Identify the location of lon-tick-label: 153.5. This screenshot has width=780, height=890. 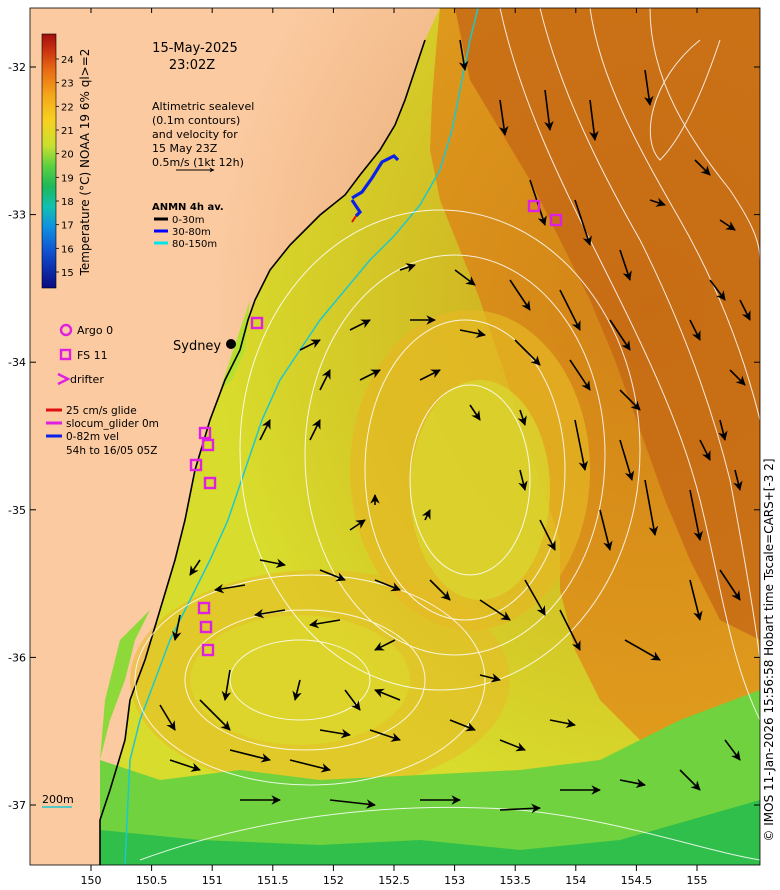
(515, 880).